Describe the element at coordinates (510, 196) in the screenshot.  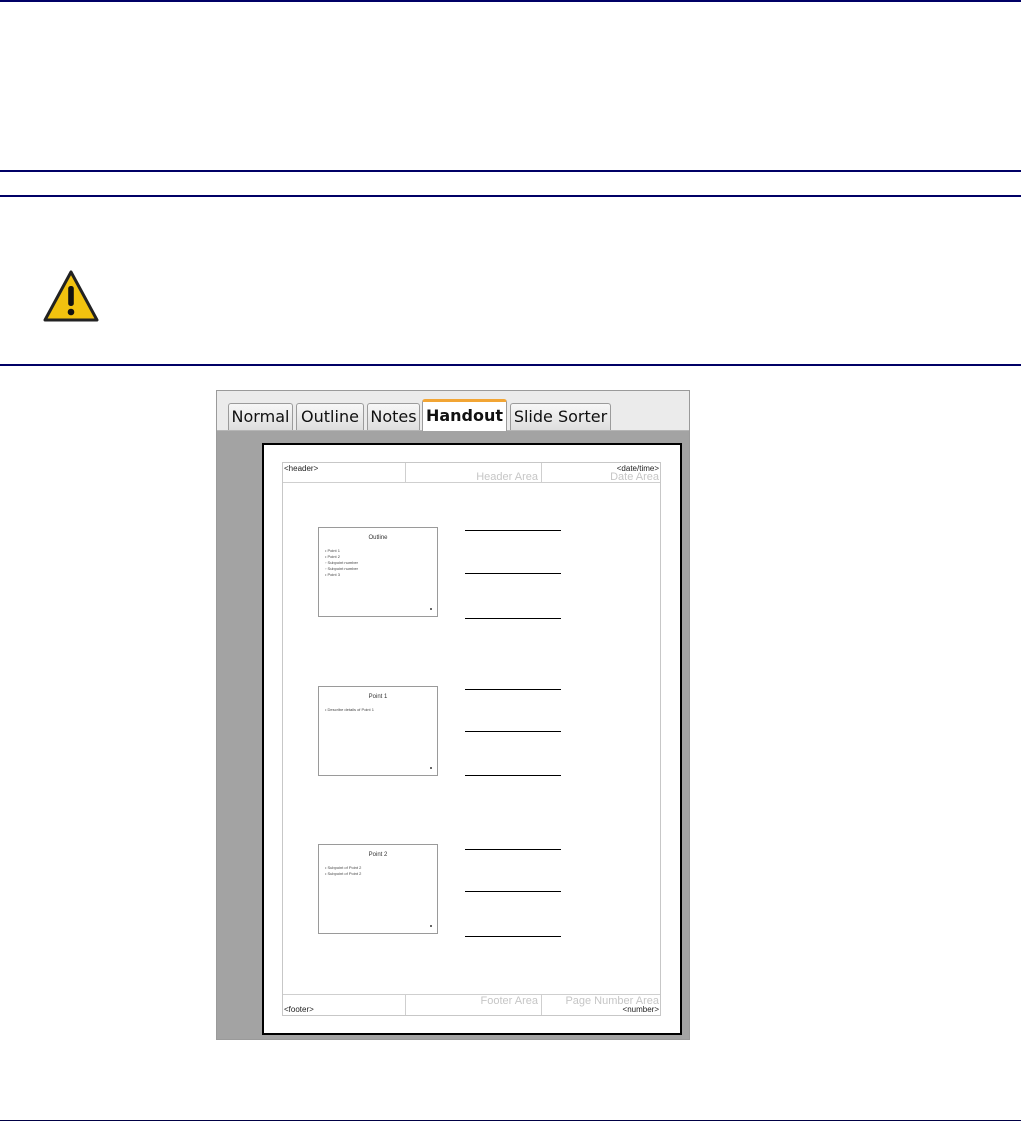
I see `section-rule-lower` at that location.